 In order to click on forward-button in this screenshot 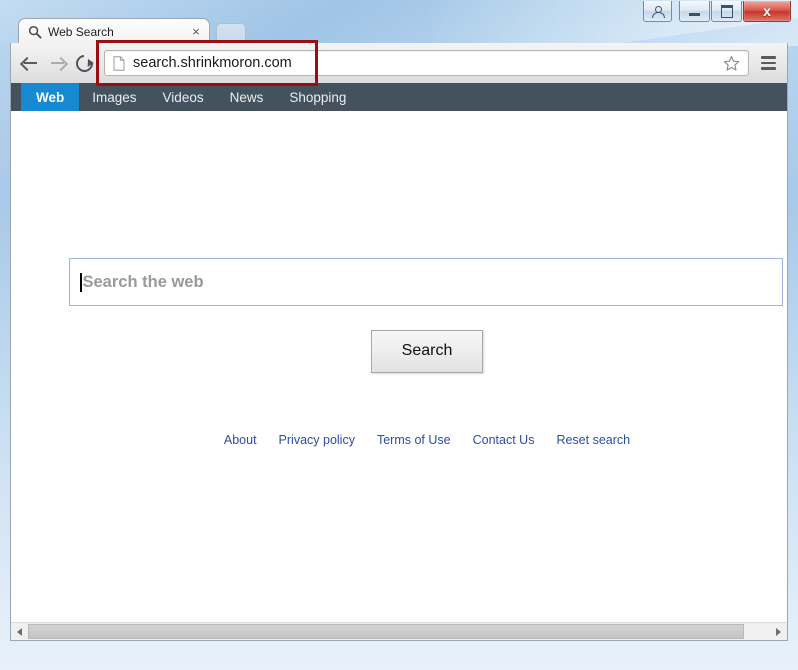, I will do `click(57, 63)`.